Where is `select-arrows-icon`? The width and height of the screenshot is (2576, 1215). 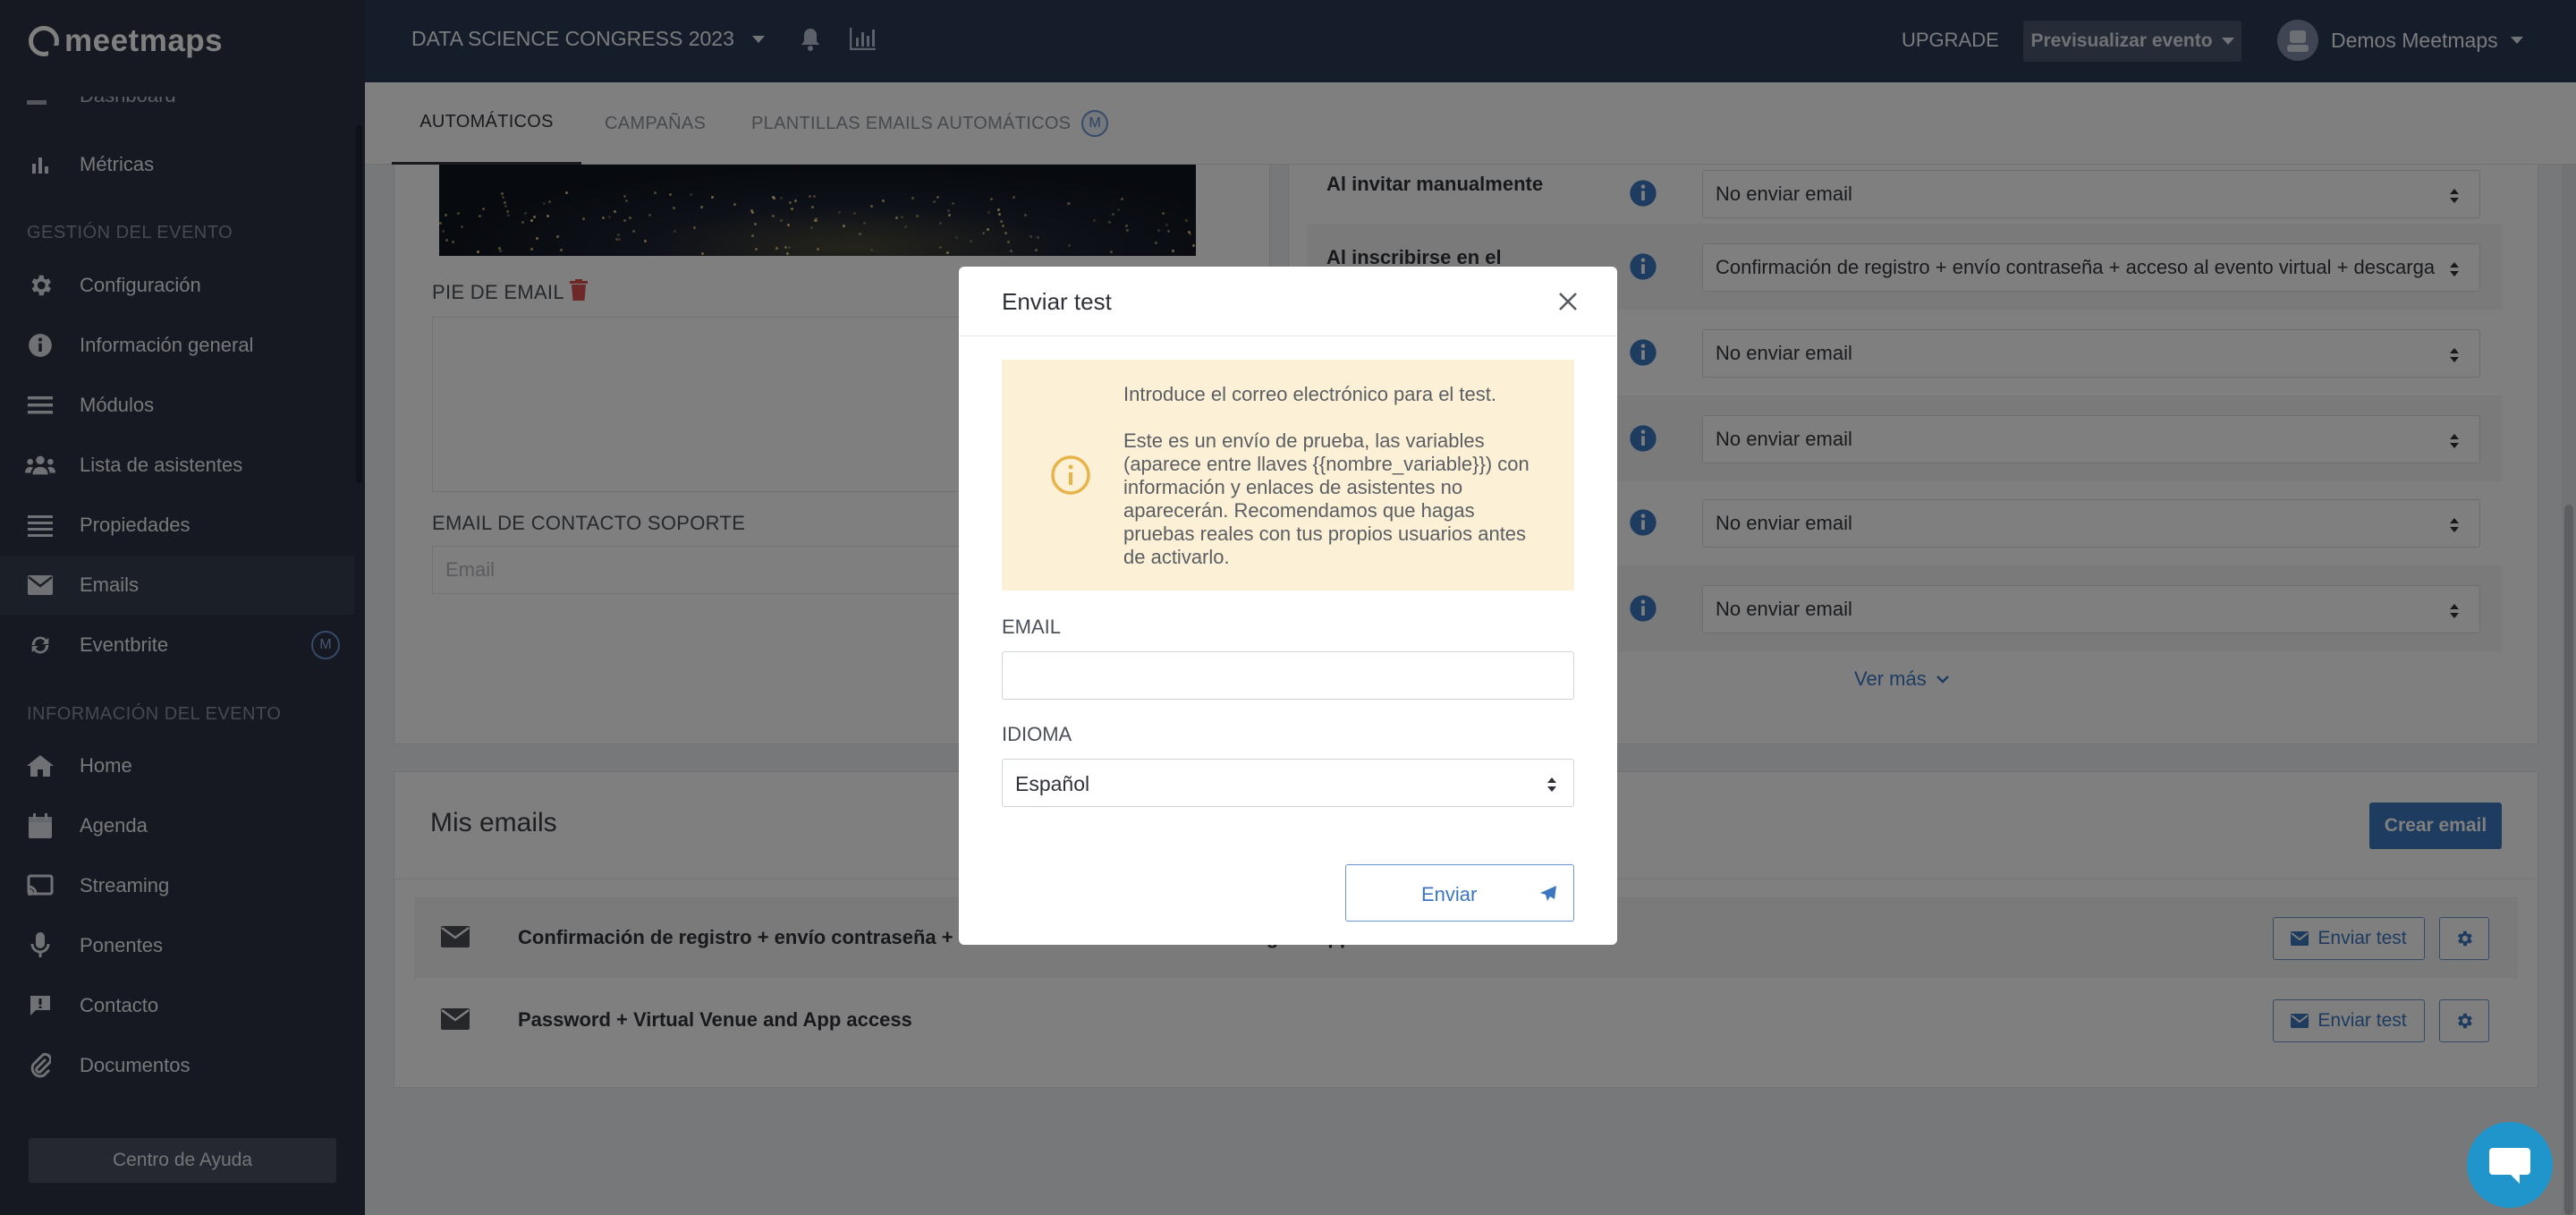
select-arrows-icon is located at coordinates (1551, 785).